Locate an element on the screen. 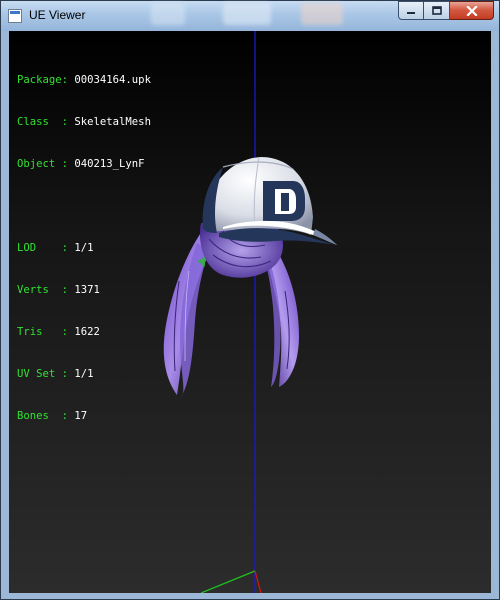 The height and width of the screenshot is (600, 500). skeletal-mesh is located at coordinates (250, 276).